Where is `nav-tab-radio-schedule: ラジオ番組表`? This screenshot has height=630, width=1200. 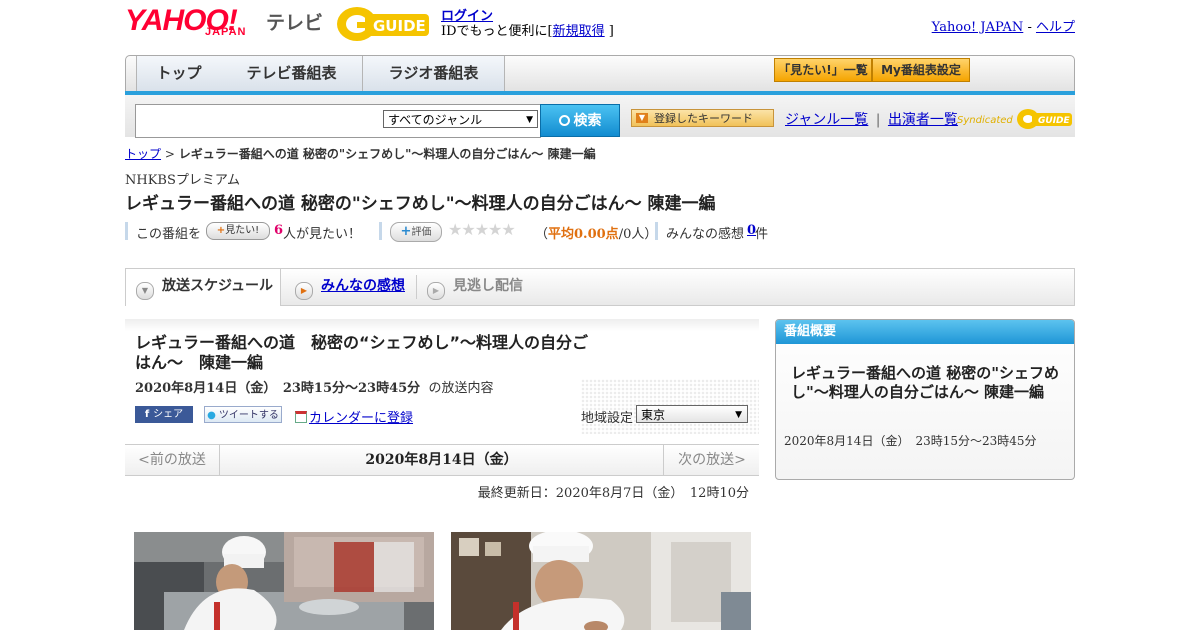 nav-tab-radio-schedule: ラジオ番組表 is located at coordinates (434, 74).